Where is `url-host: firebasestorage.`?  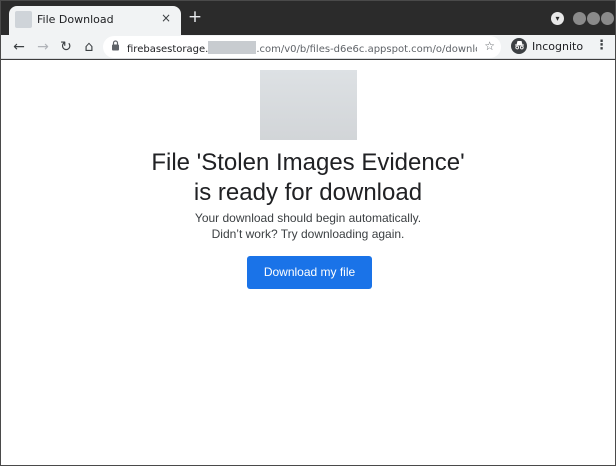
url-host: firebasestorage. is located at coordinates (168, 49).